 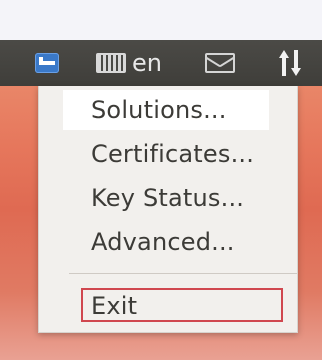 I want to click on envelope-icon, so click(x=220, y=63).